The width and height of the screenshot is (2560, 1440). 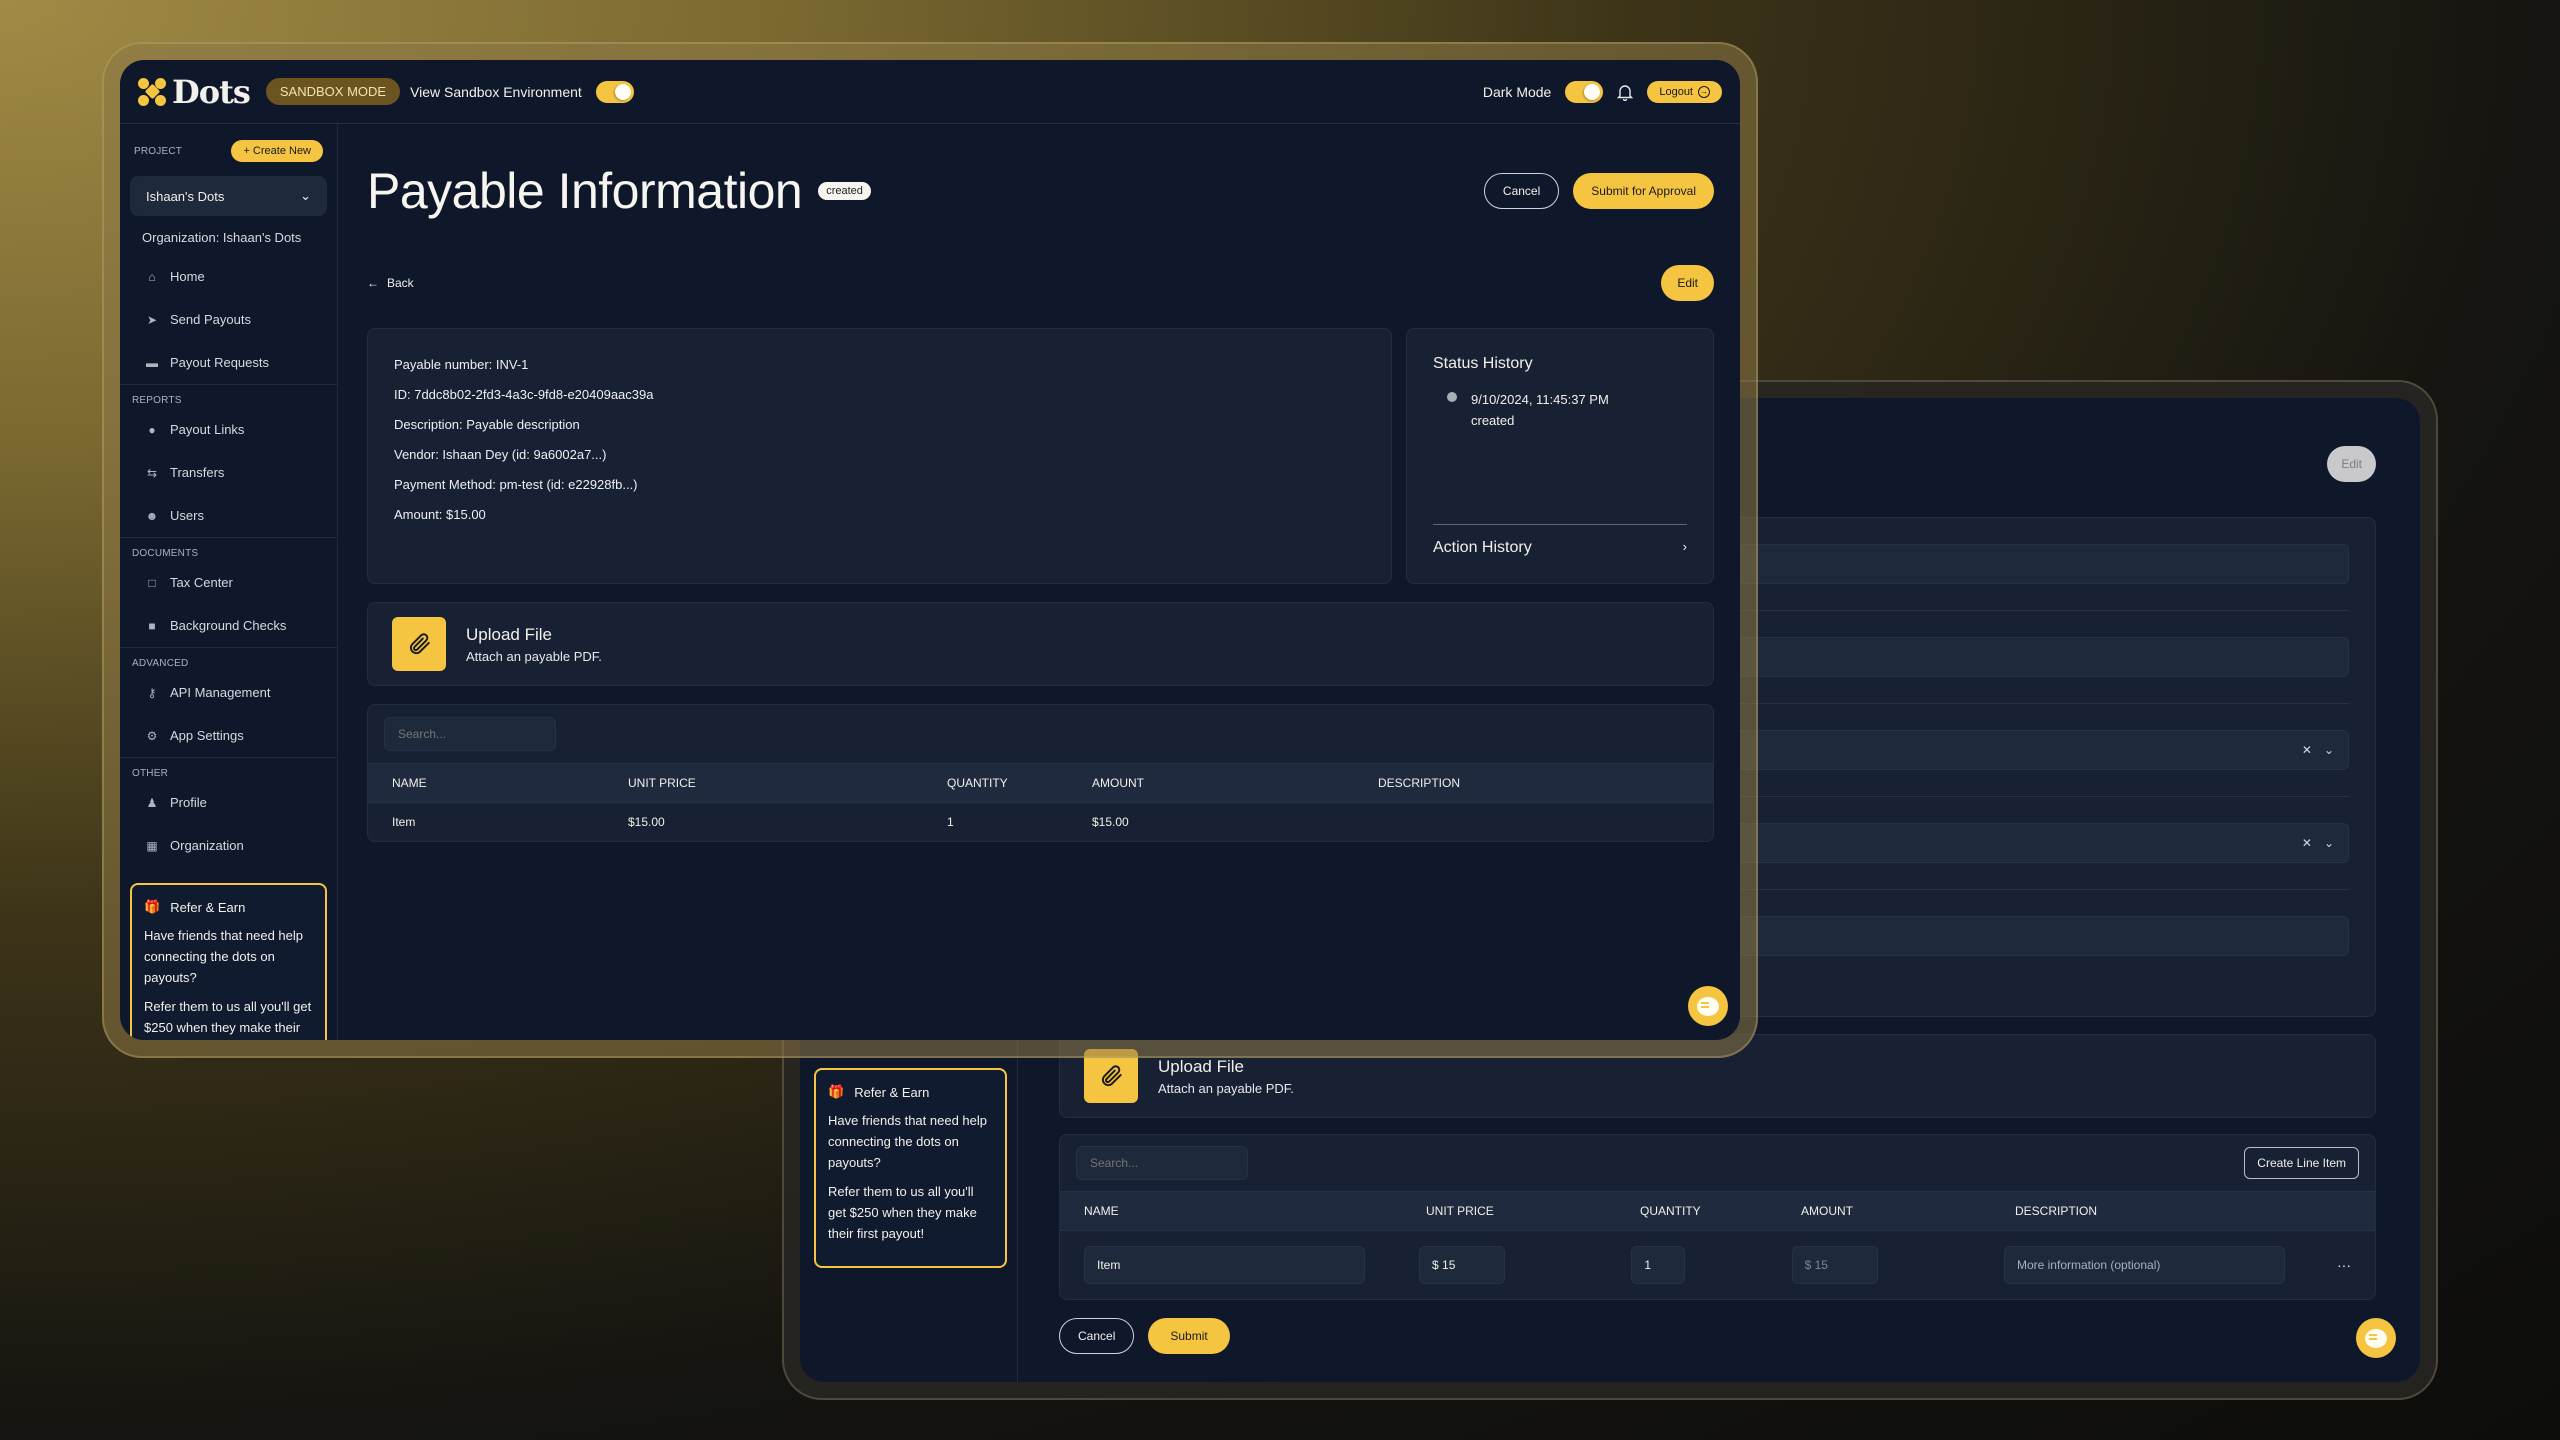 I want to click on users-icon: ☻, so click(x=152, y=515).